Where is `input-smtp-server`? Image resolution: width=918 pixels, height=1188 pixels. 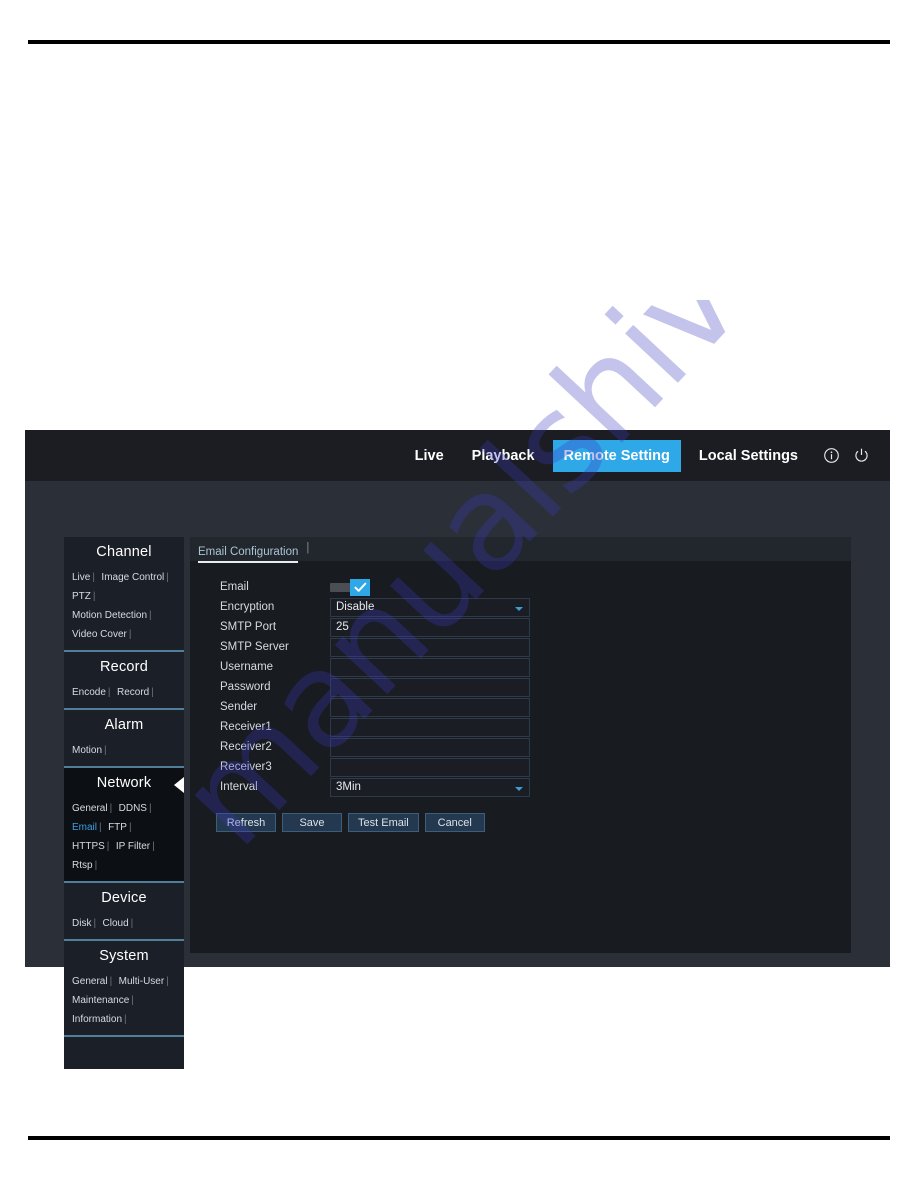 input-smtp-server is located at coordinates (430, 647).